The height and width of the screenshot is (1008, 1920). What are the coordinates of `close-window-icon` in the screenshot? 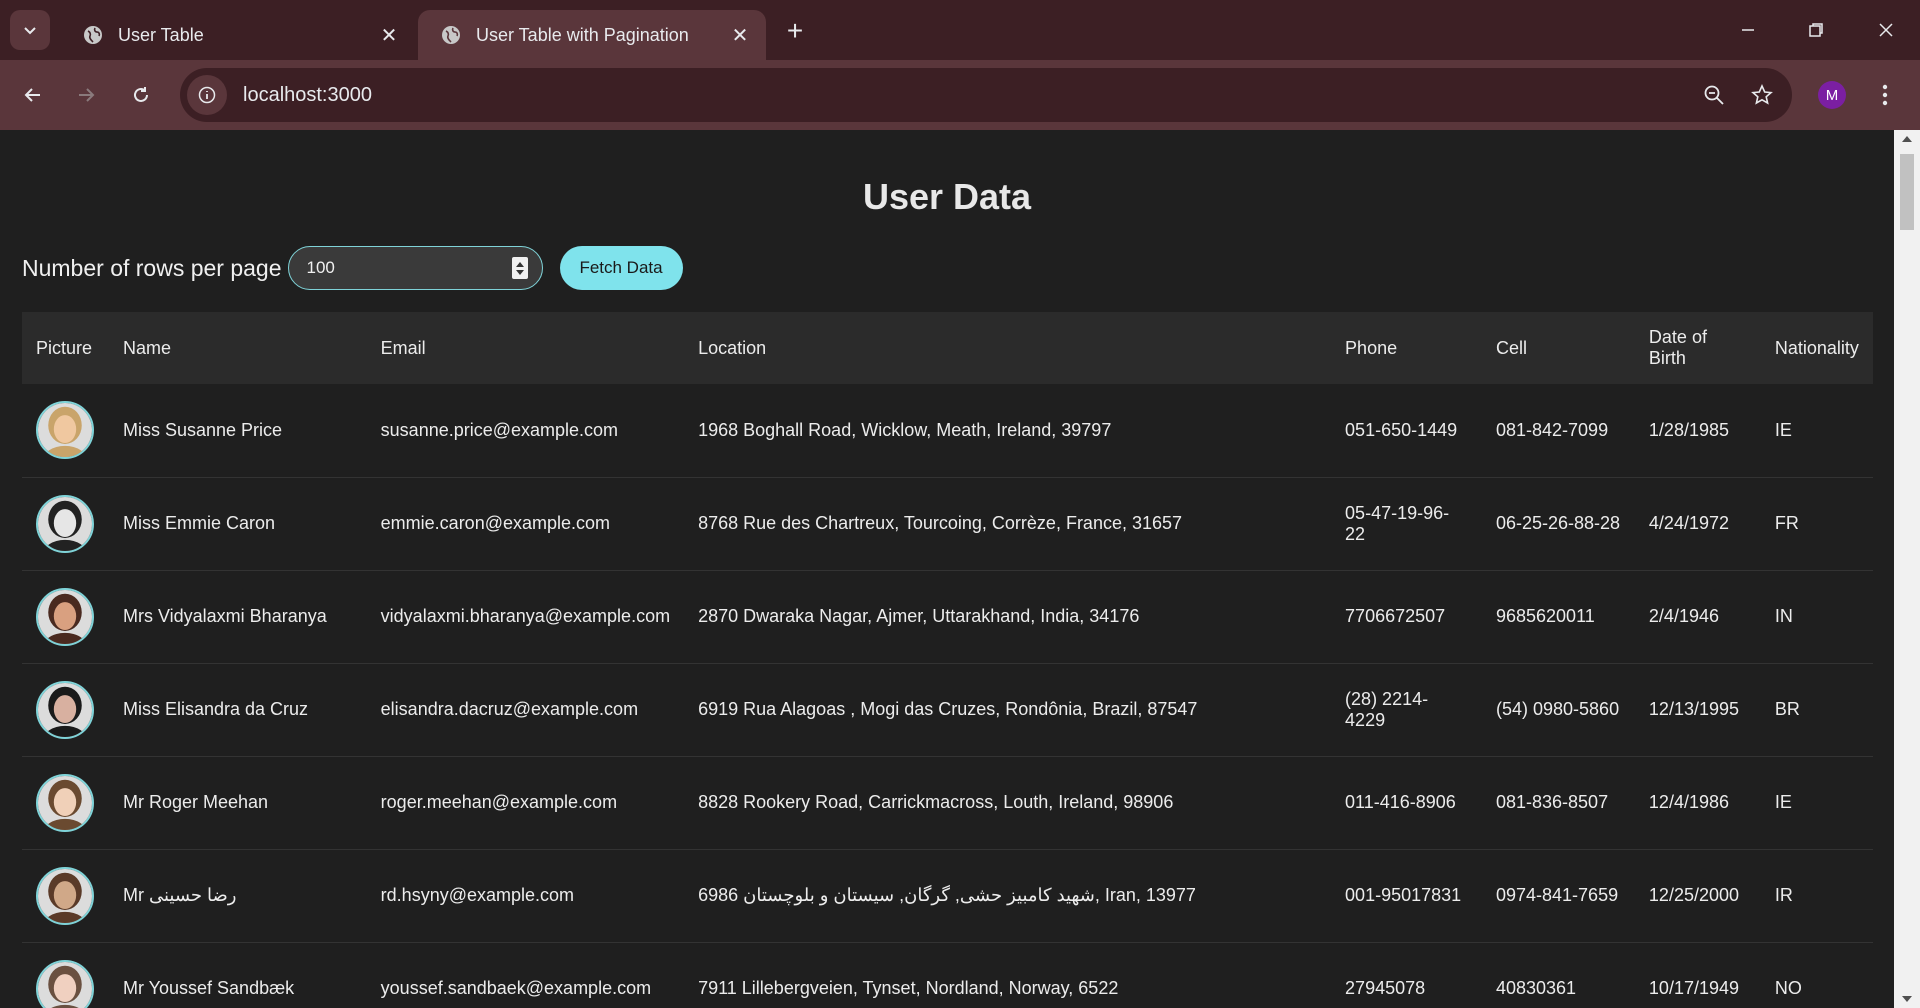 It's located at (1886, 30).